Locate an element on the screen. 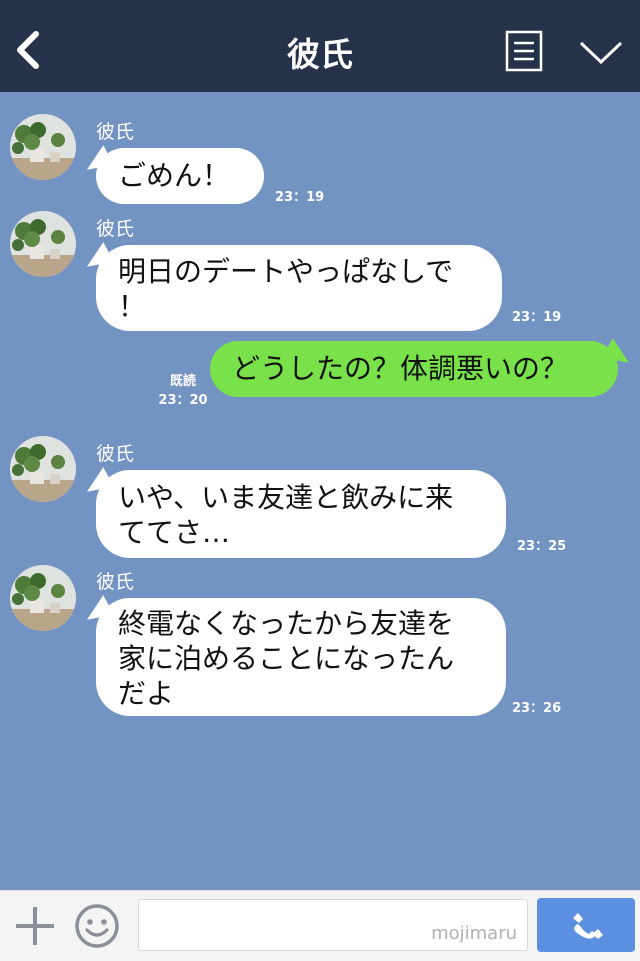 The width and height of the screenshot is (640, 961). header-bar: 彼氏 is located at coordinates (320, 46).